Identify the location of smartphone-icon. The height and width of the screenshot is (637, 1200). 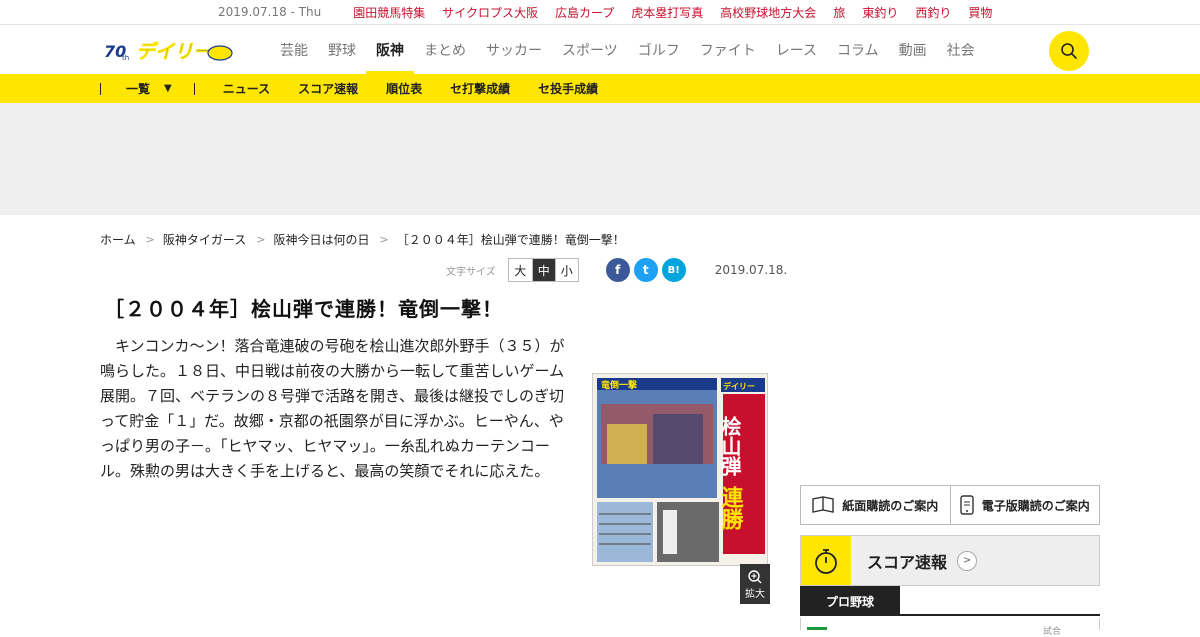
(967, 505).